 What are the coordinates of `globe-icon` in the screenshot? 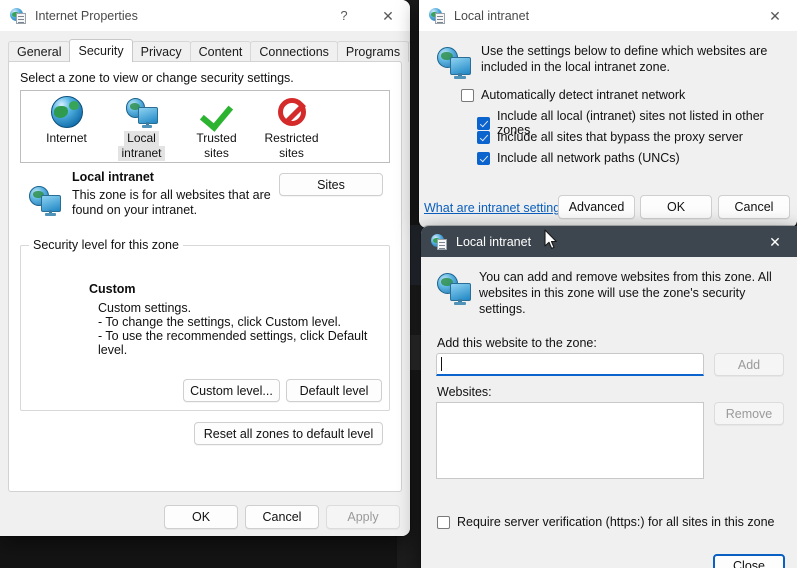 It's located at (66, 112).